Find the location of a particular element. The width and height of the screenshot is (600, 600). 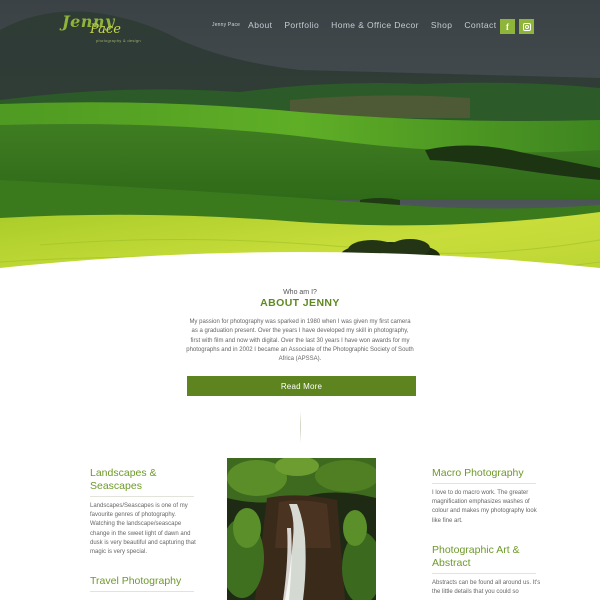

nav-item-shop: Shop is located at coordinates (441, 25).